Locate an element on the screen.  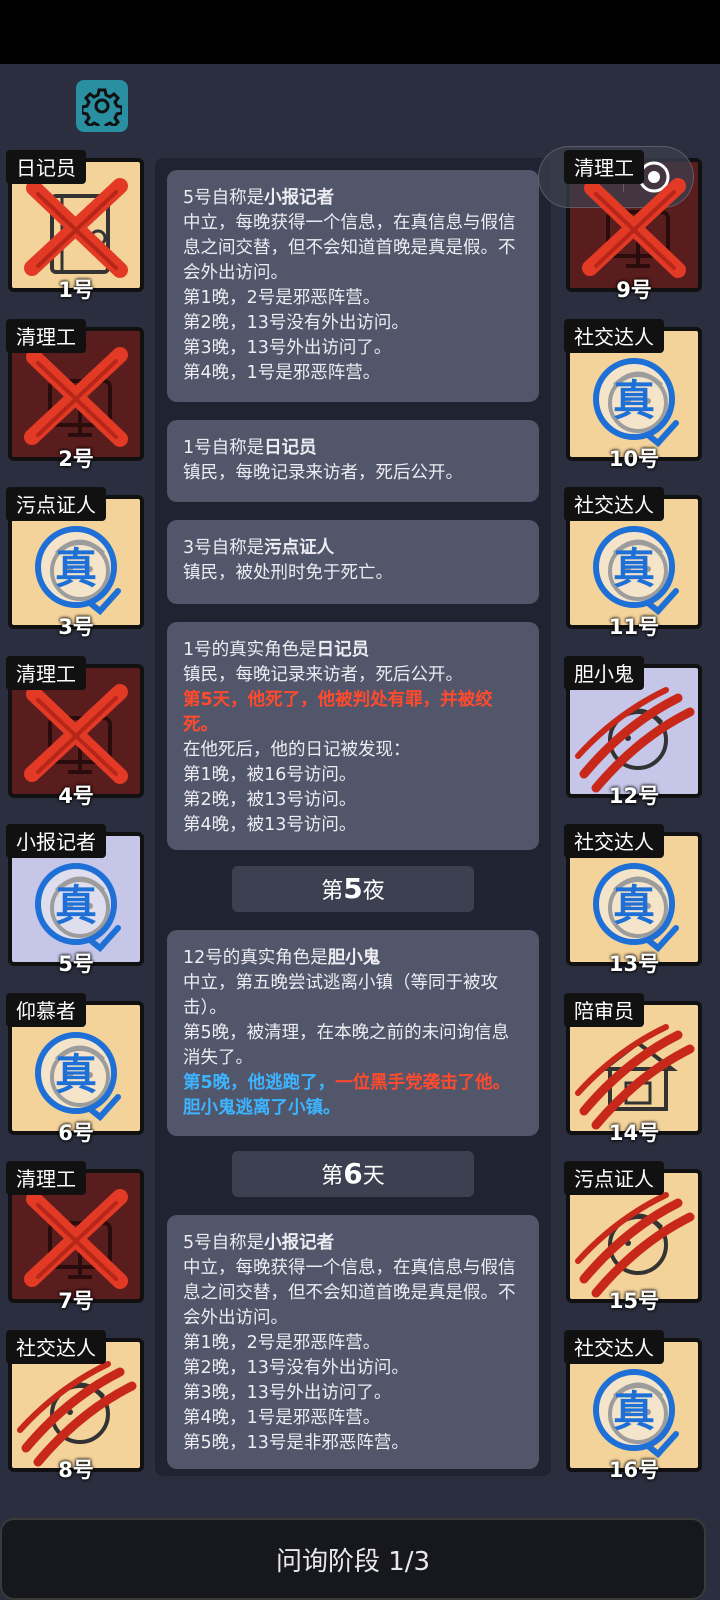
player-card: 污点证人 15号 is located at coordinates (633, 1237).